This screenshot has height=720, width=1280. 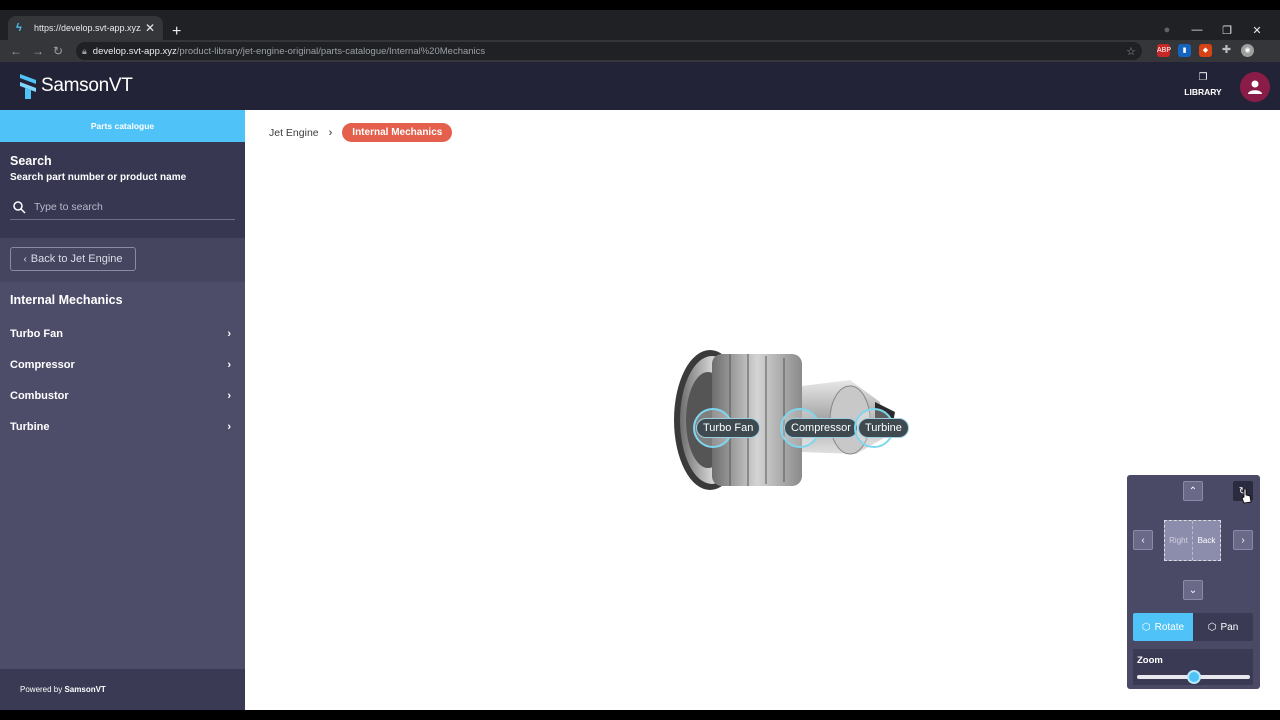 I want to click on back-arrow-icon: ←, so click(x=16, y=51).